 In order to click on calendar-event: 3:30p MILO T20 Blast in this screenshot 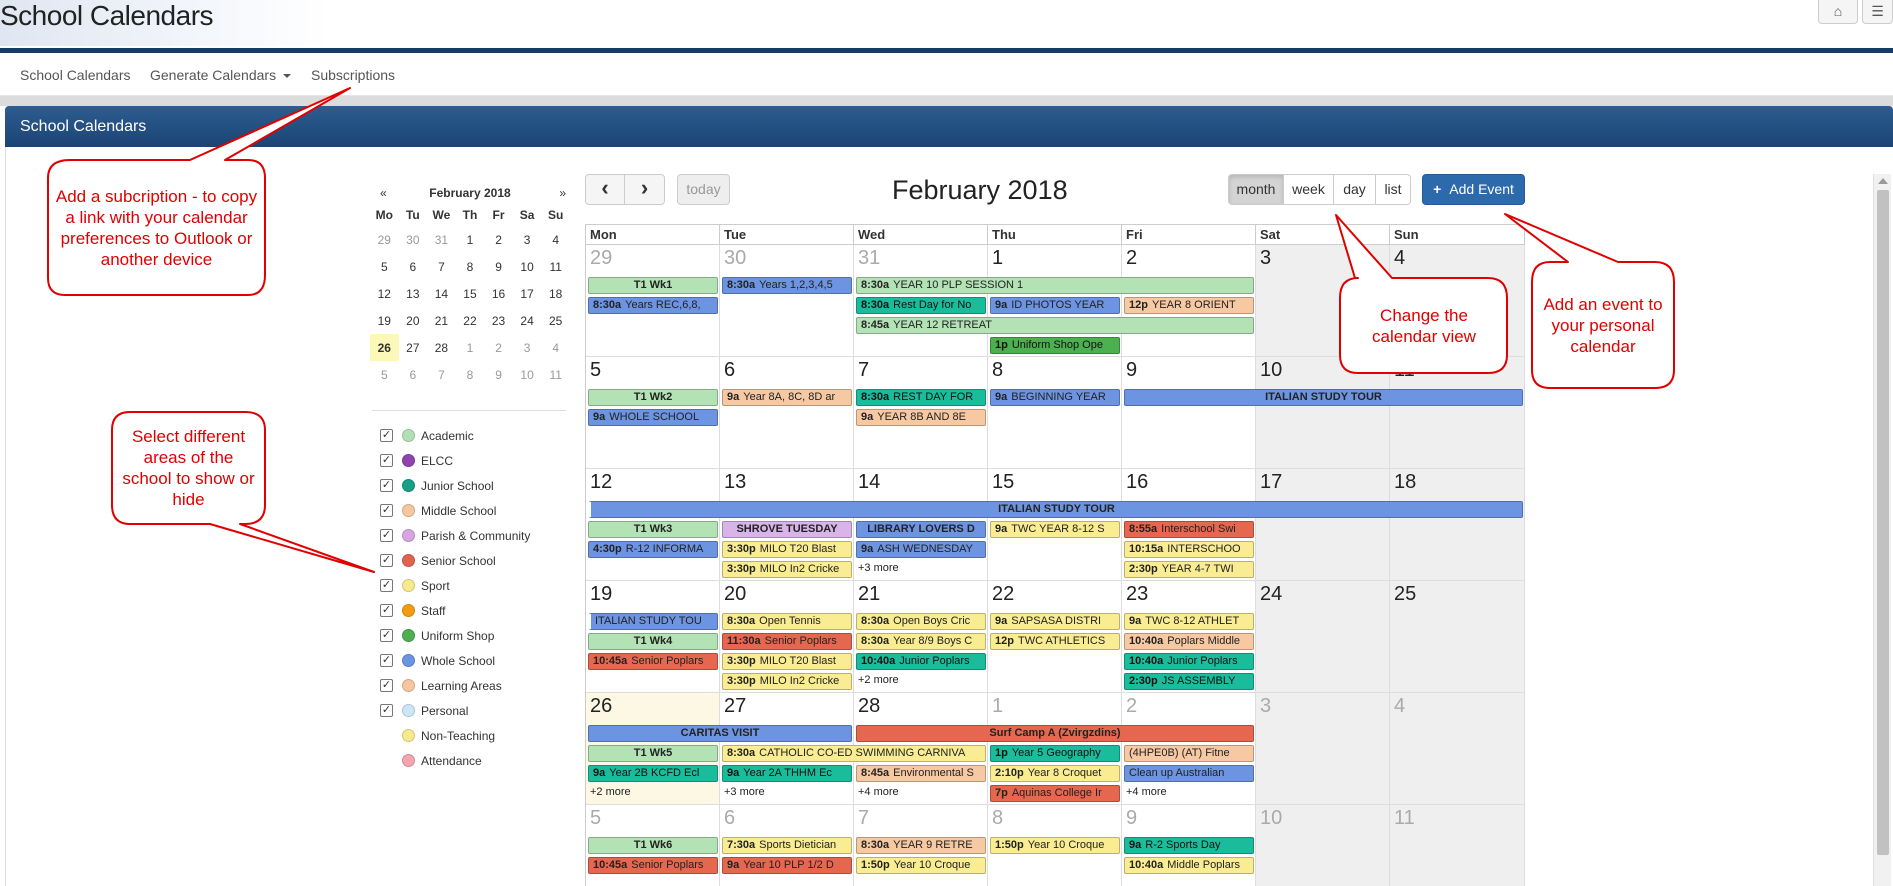, I will do `click(787, 661)`.